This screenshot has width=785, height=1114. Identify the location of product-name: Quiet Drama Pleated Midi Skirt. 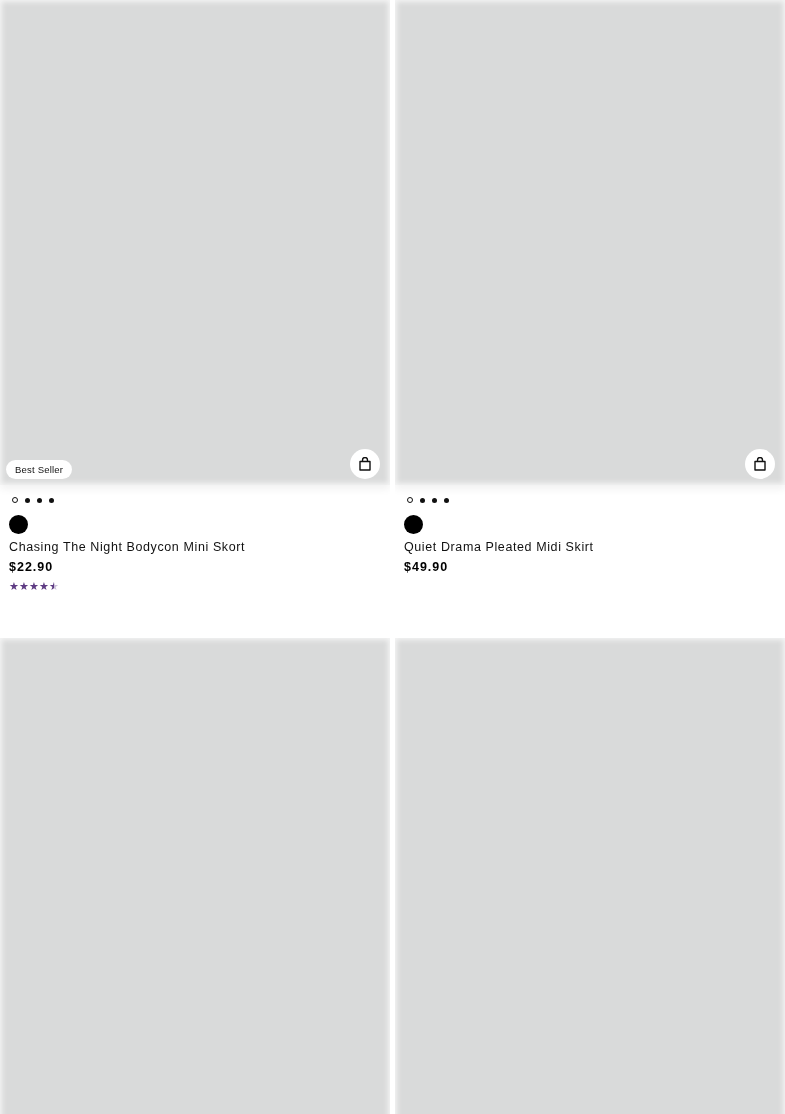
(499, 547).